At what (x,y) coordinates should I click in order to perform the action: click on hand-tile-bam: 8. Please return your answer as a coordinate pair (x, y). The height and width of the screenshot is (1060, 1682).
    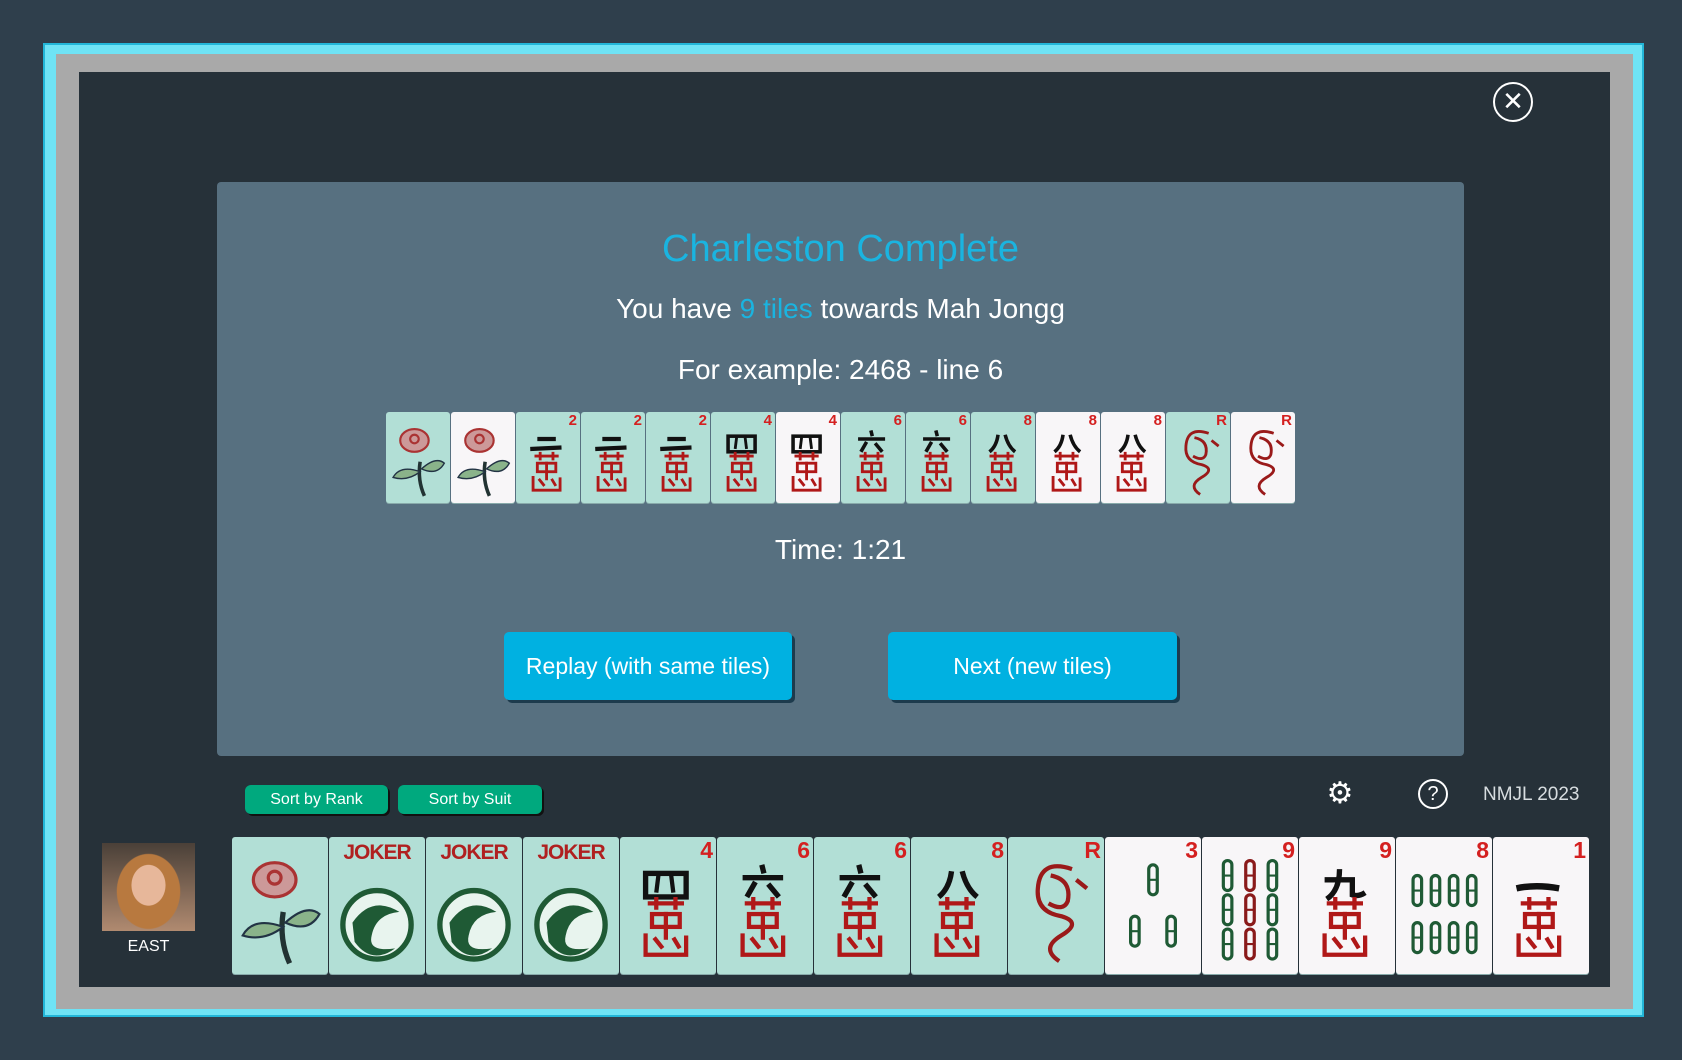
    Looking at the image, I should click on (1444, 905).